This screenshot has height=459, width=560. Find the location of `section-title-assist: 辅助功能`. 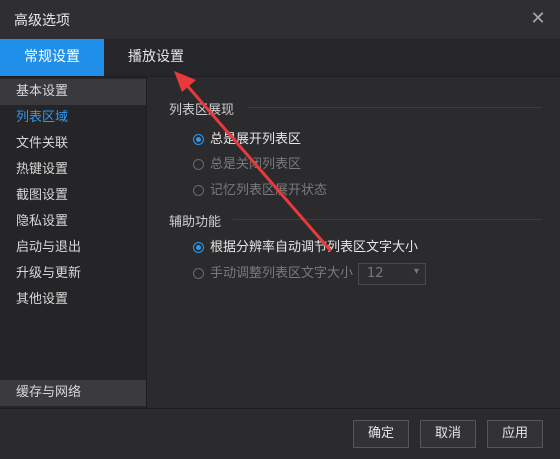

section-title-assist: 辅助功能 is located at coordinates (195, 222).